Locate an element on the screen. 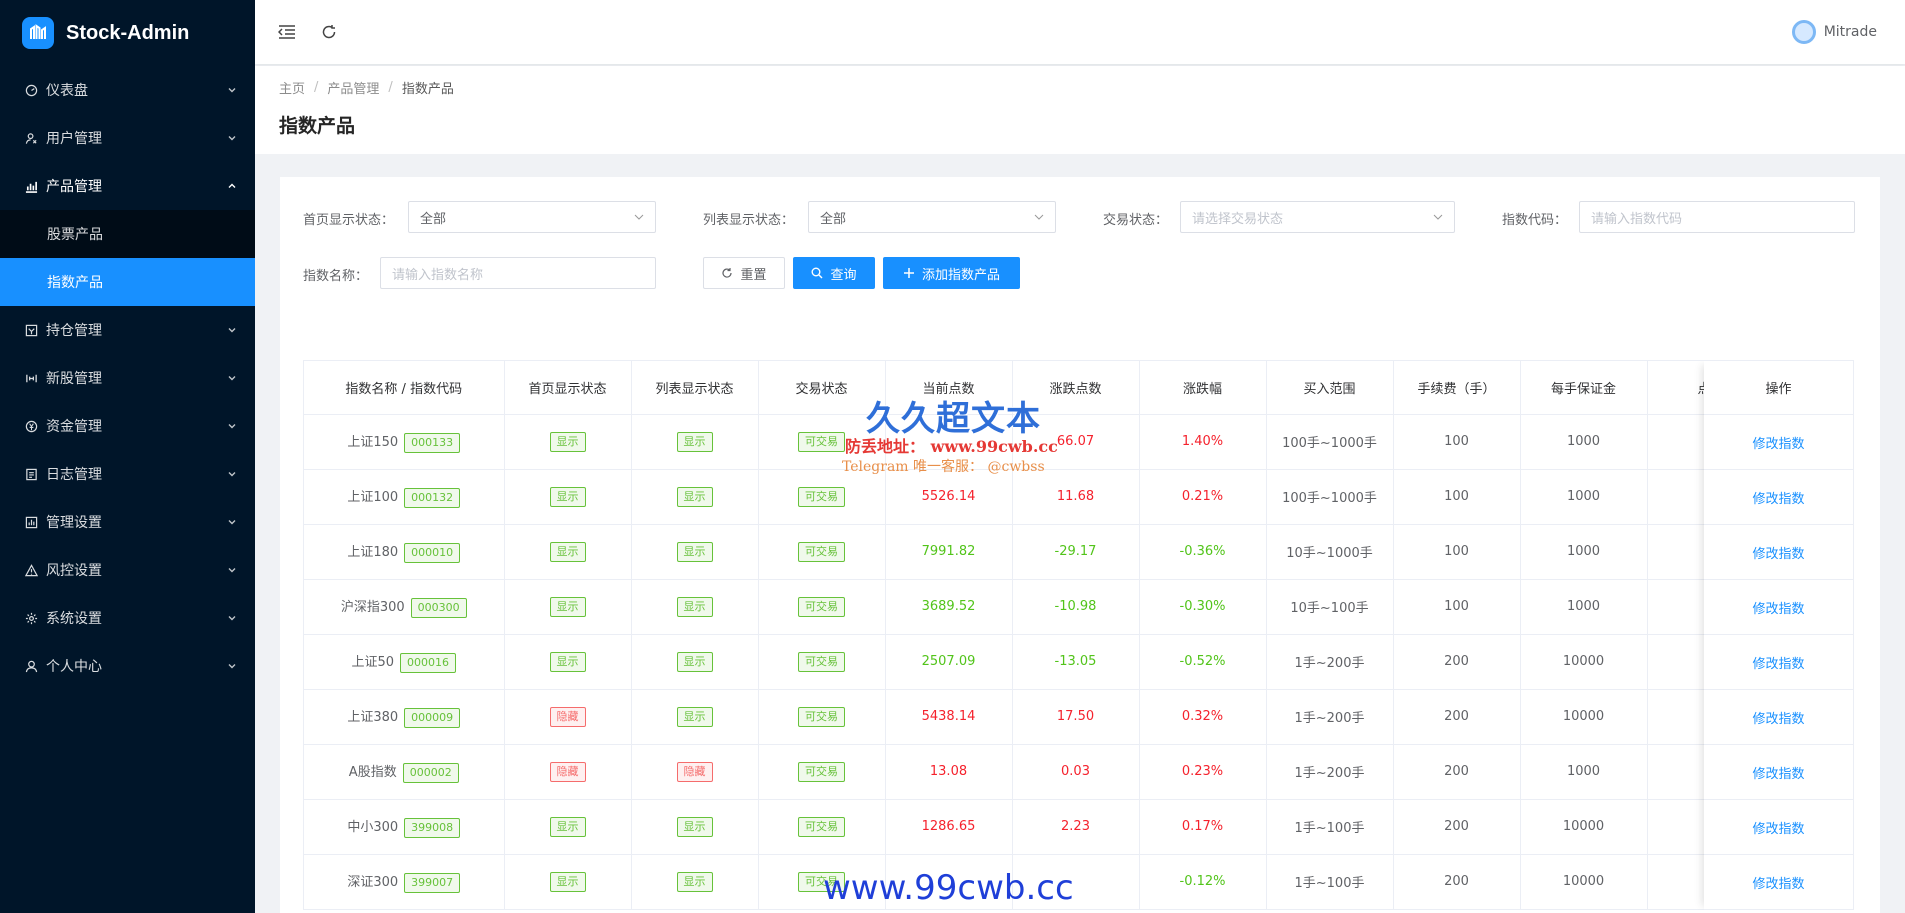 The width and height of the screenshot is (1905, 913). change-percent-cell: 0.21% is located at coordinates (1203, 497).